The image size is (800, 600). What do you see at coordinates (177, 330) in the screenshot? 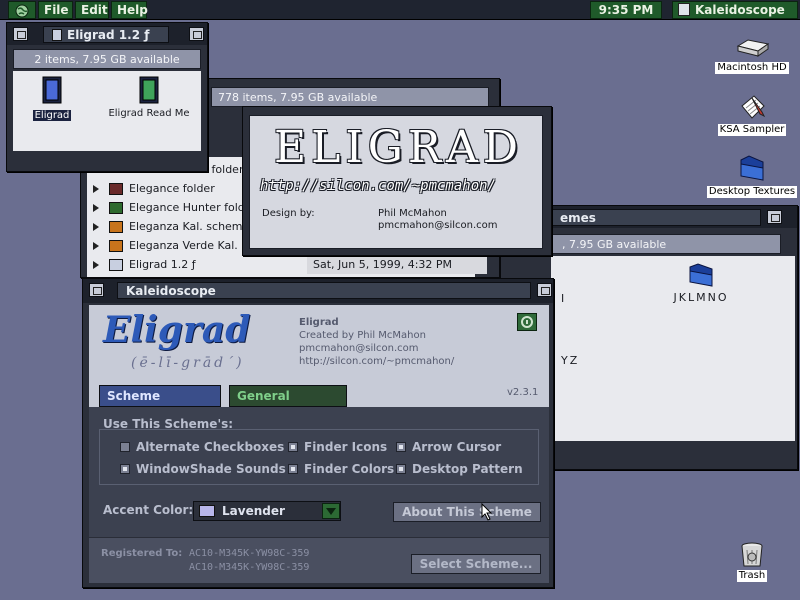
I see `scheme-logo: Eligrad` at bounding box center [177, 330].